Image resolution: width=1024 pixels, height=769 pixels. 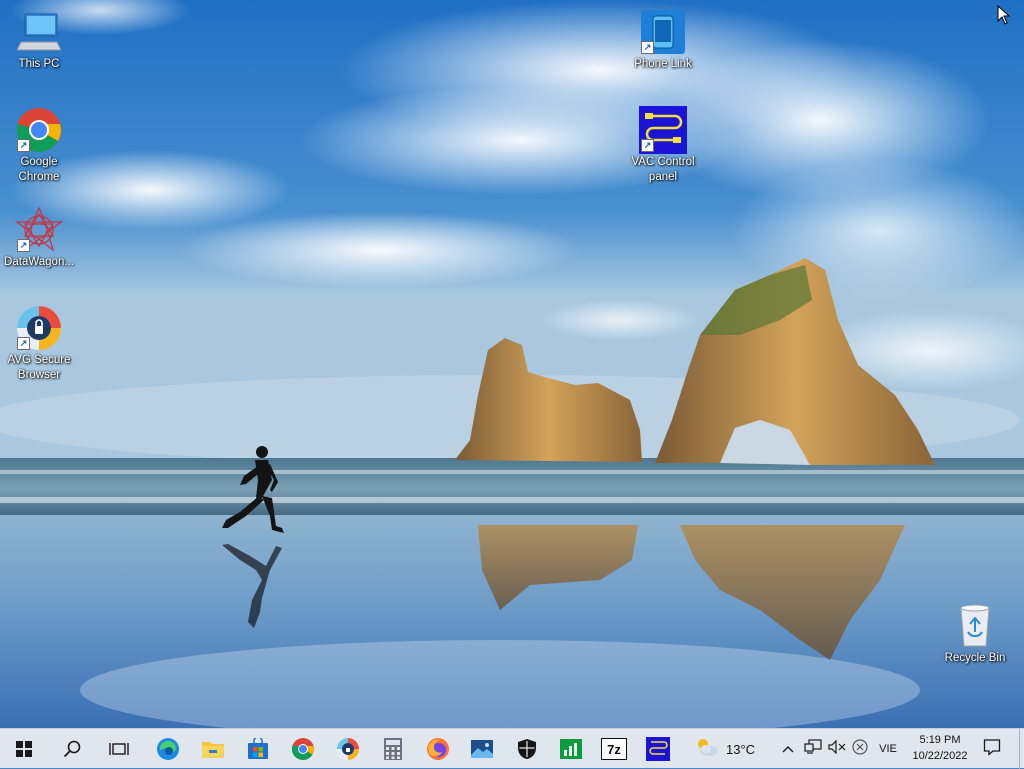 I want to click on task-manager-icon, so click(x=571, y=749).